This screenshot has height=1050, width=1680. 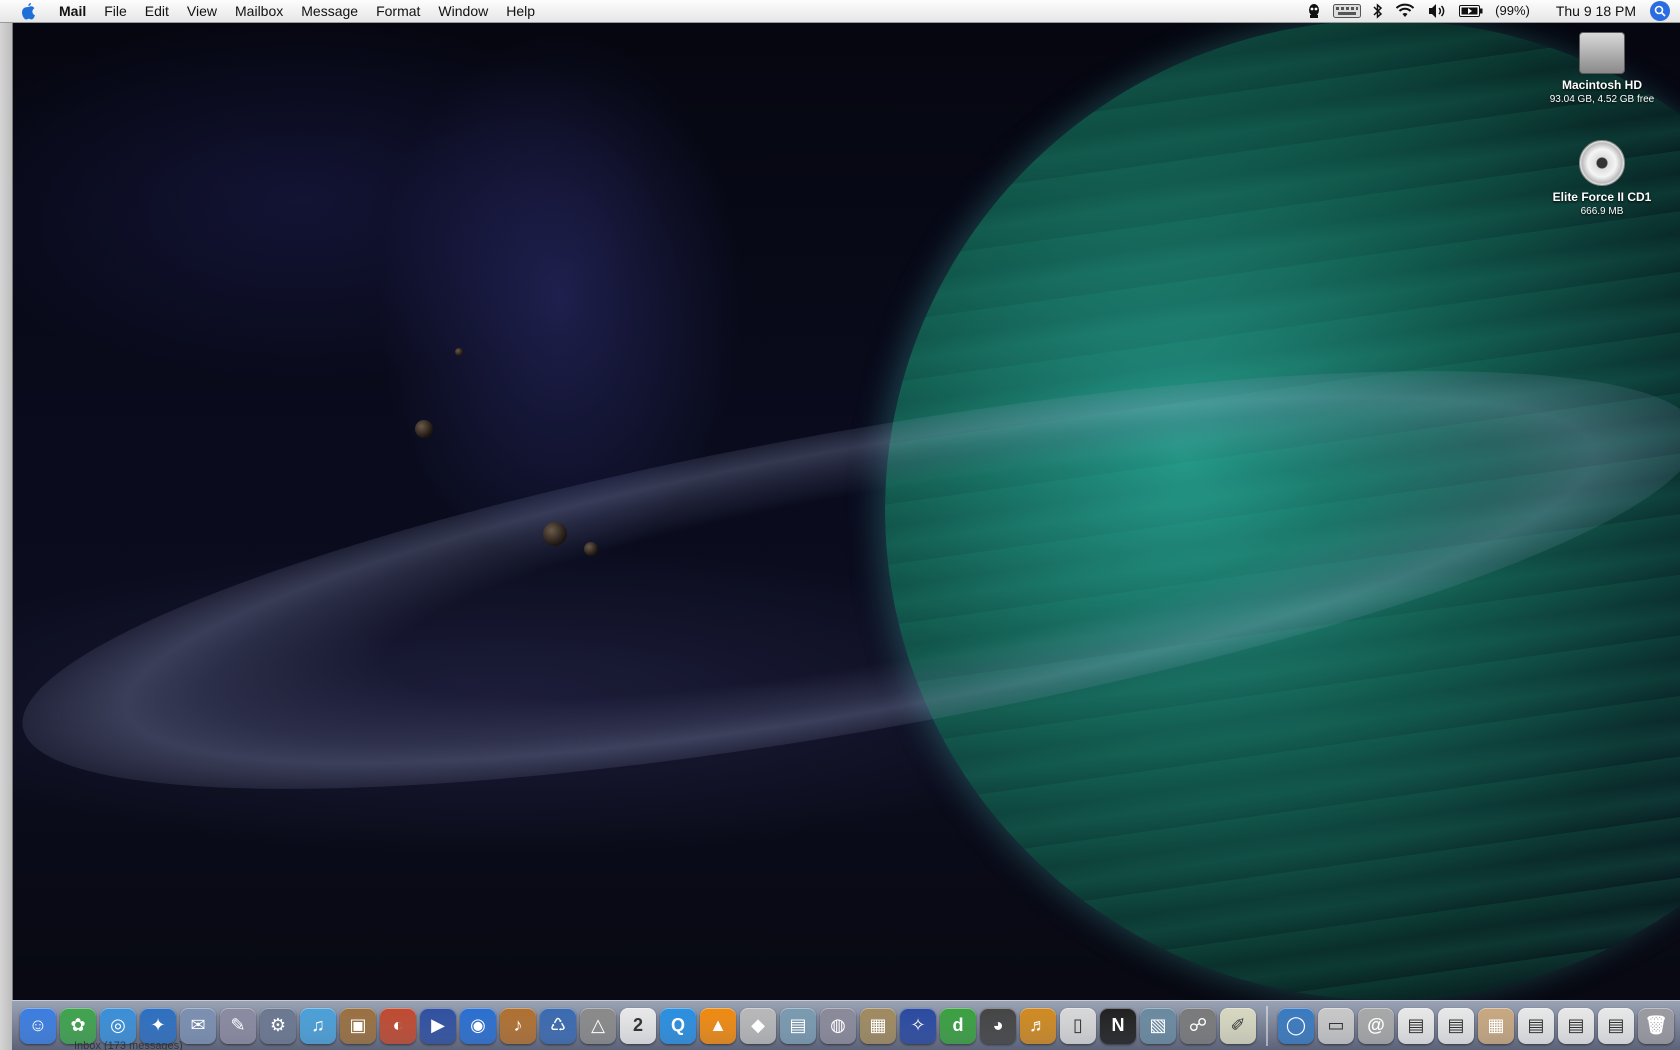 I want to click on vlc-icon: ▲, so click(x=718, y=1025).